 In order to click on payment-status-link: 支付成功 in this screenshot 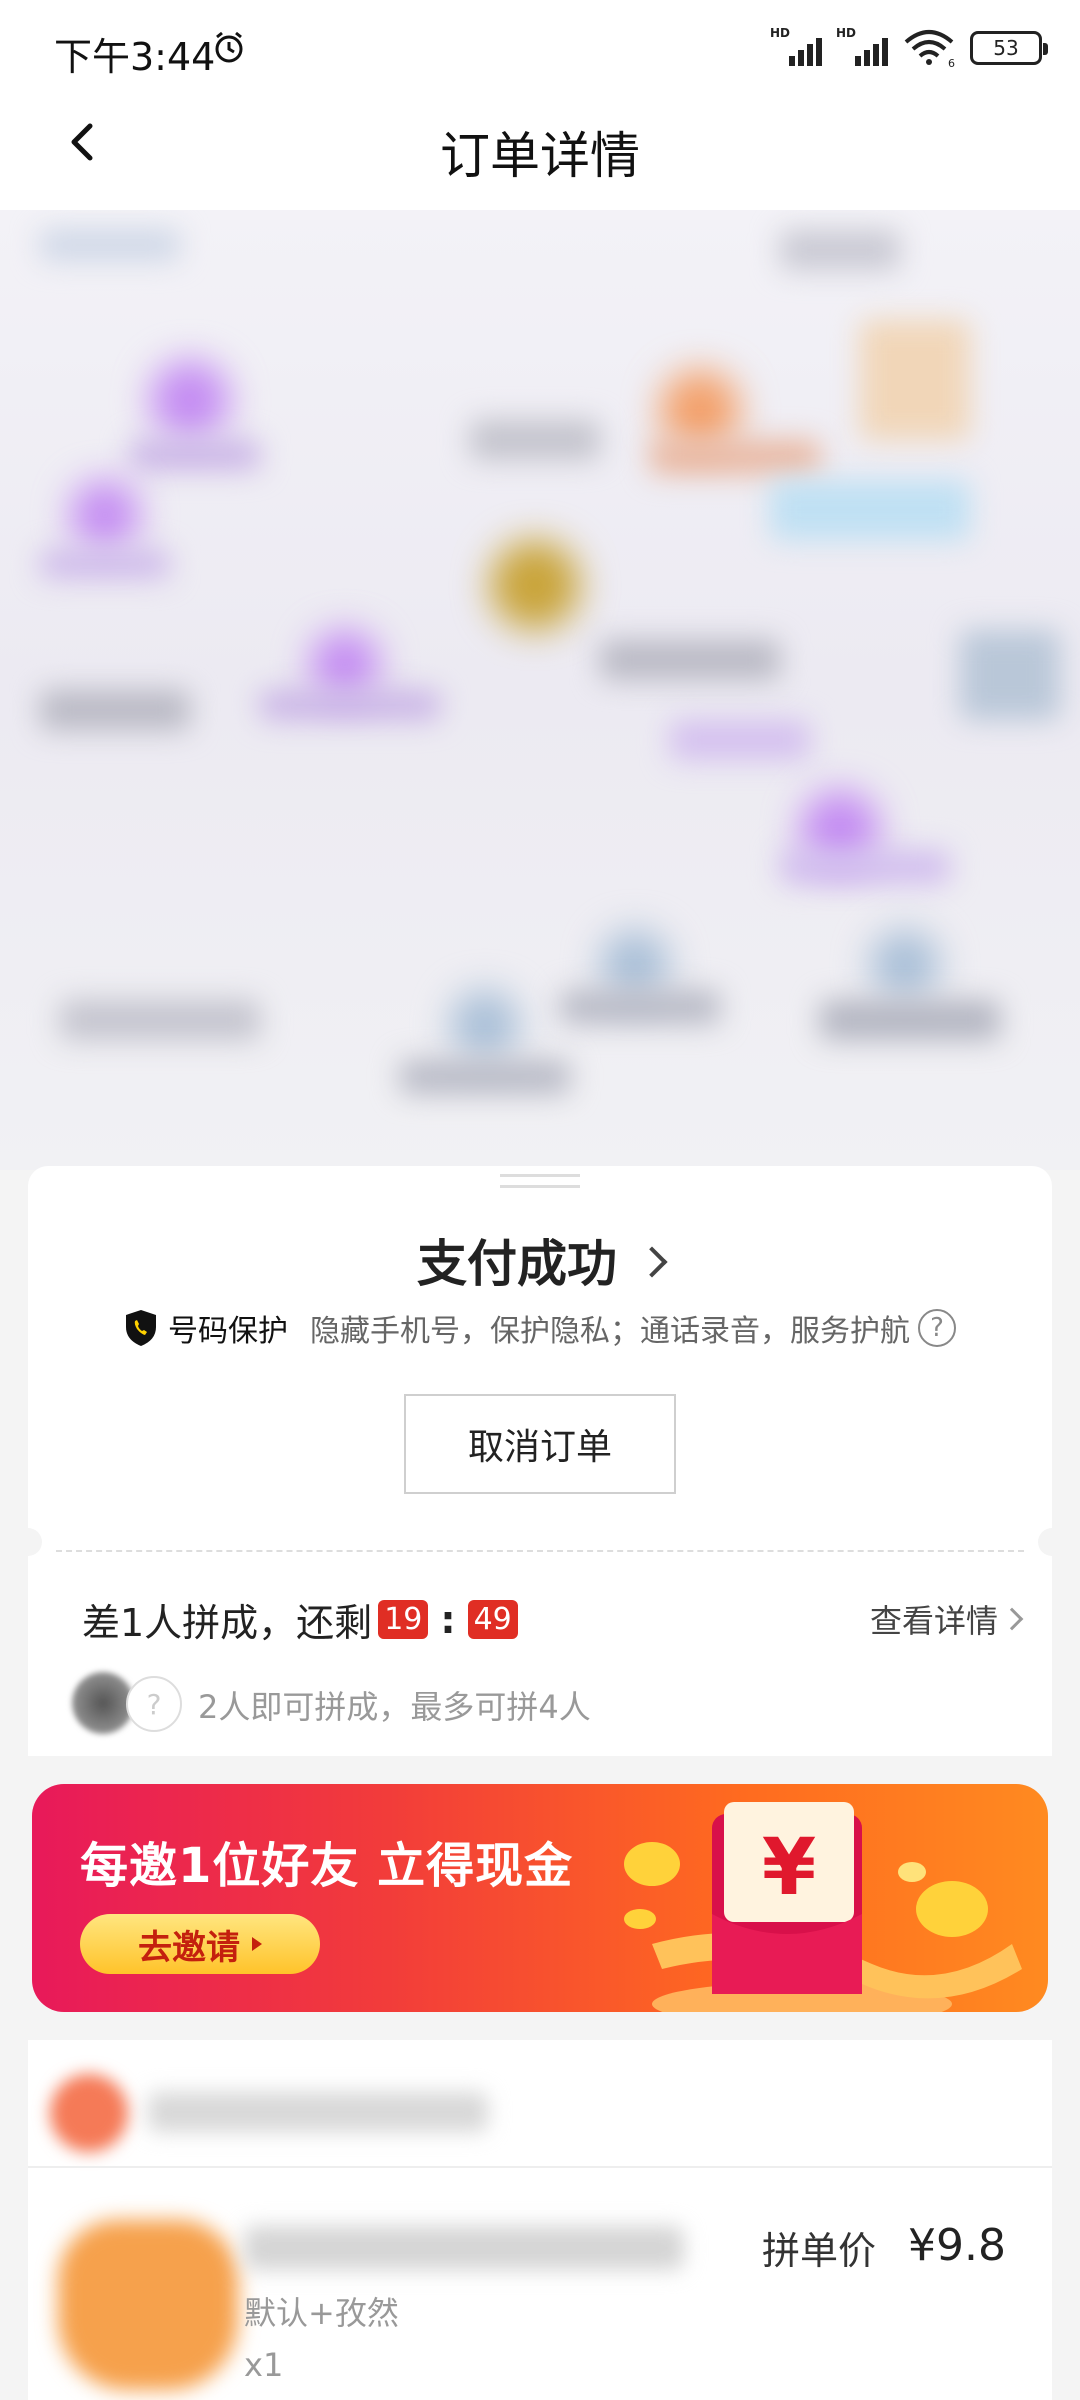, I will do `click(540, 1260)`.